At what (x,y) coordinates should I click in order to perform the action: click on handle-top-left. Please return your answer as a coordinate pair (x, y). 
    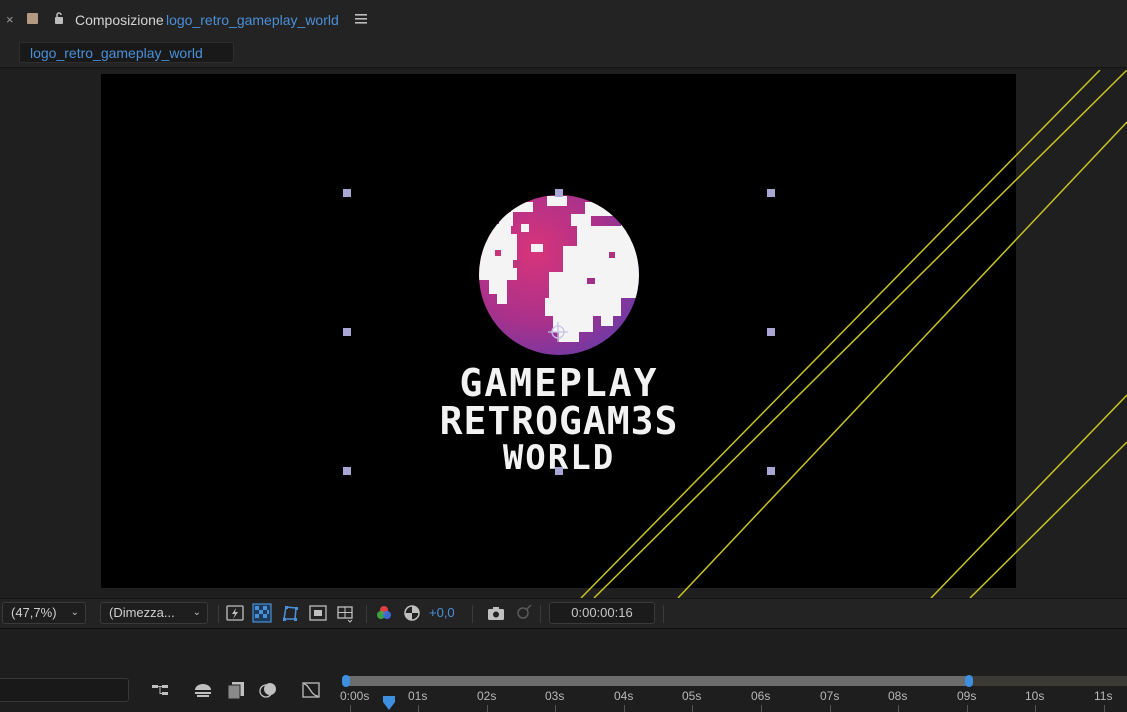
    Looking at the image, I should click on (347, 193).